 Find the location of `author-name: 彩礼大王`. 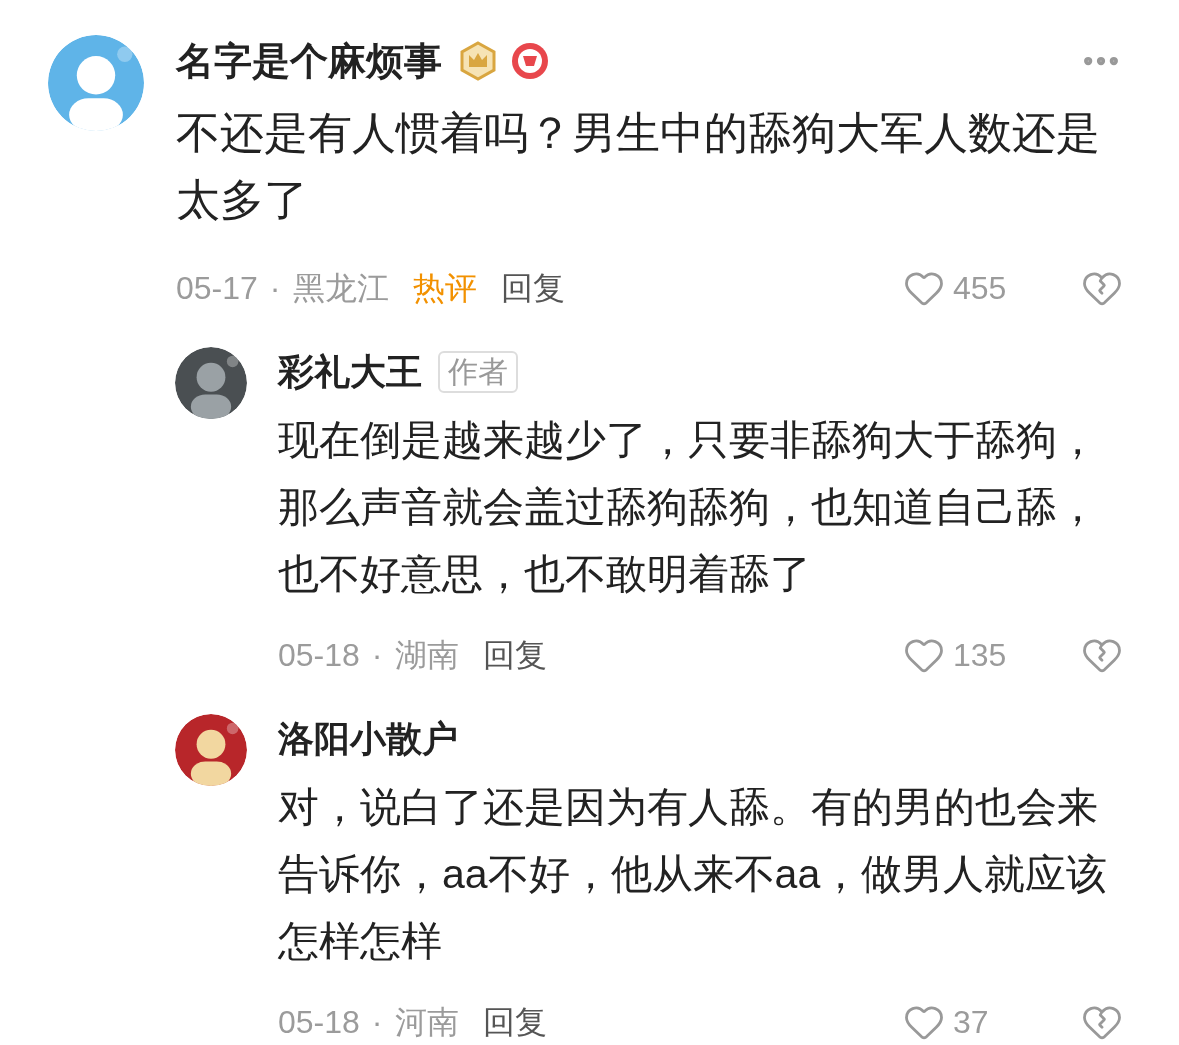

author-name: 彩礼大王 is located at coordinates (350, 372).